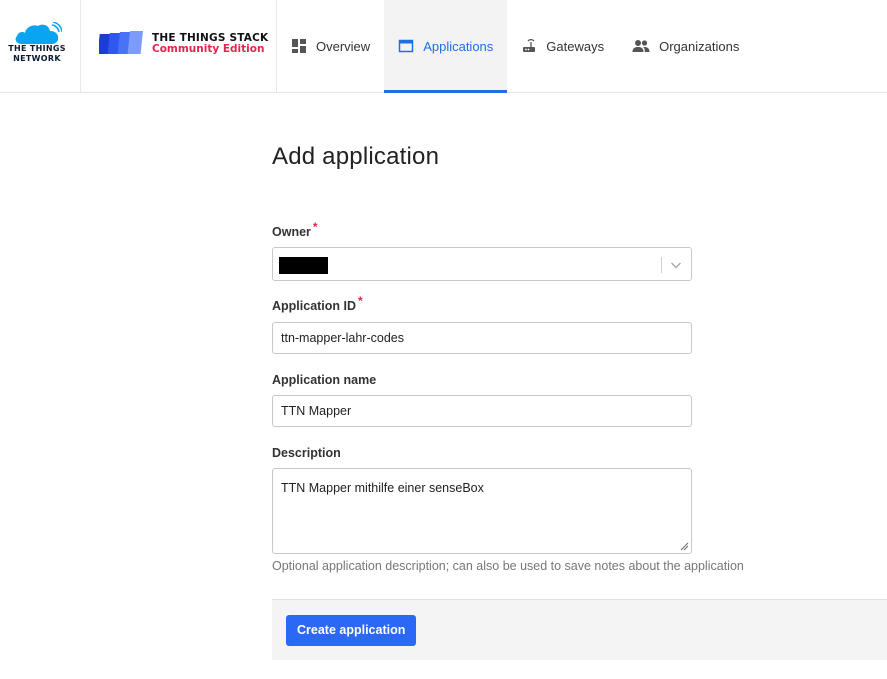 The width and height of the screenshot is (887, 679). I want to click on nav-gateways-label: Gateways, so click(575, 46).